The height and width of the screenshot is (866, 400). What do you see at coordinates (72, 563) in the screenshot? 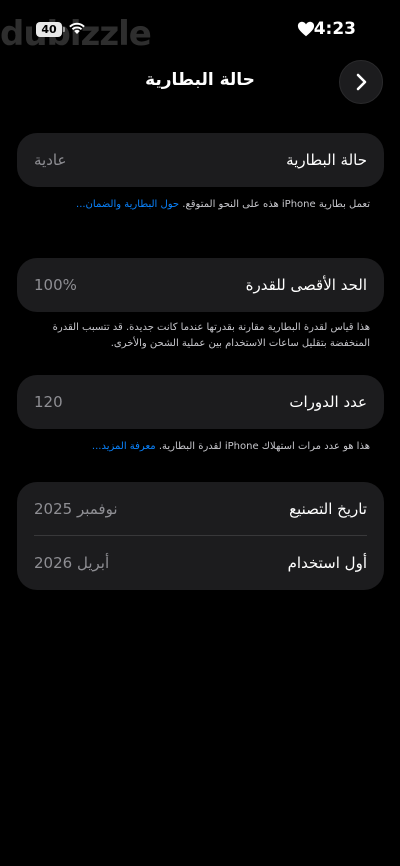
I see `first-use-value: أبريل 2026` at bounding box center [72, 563].